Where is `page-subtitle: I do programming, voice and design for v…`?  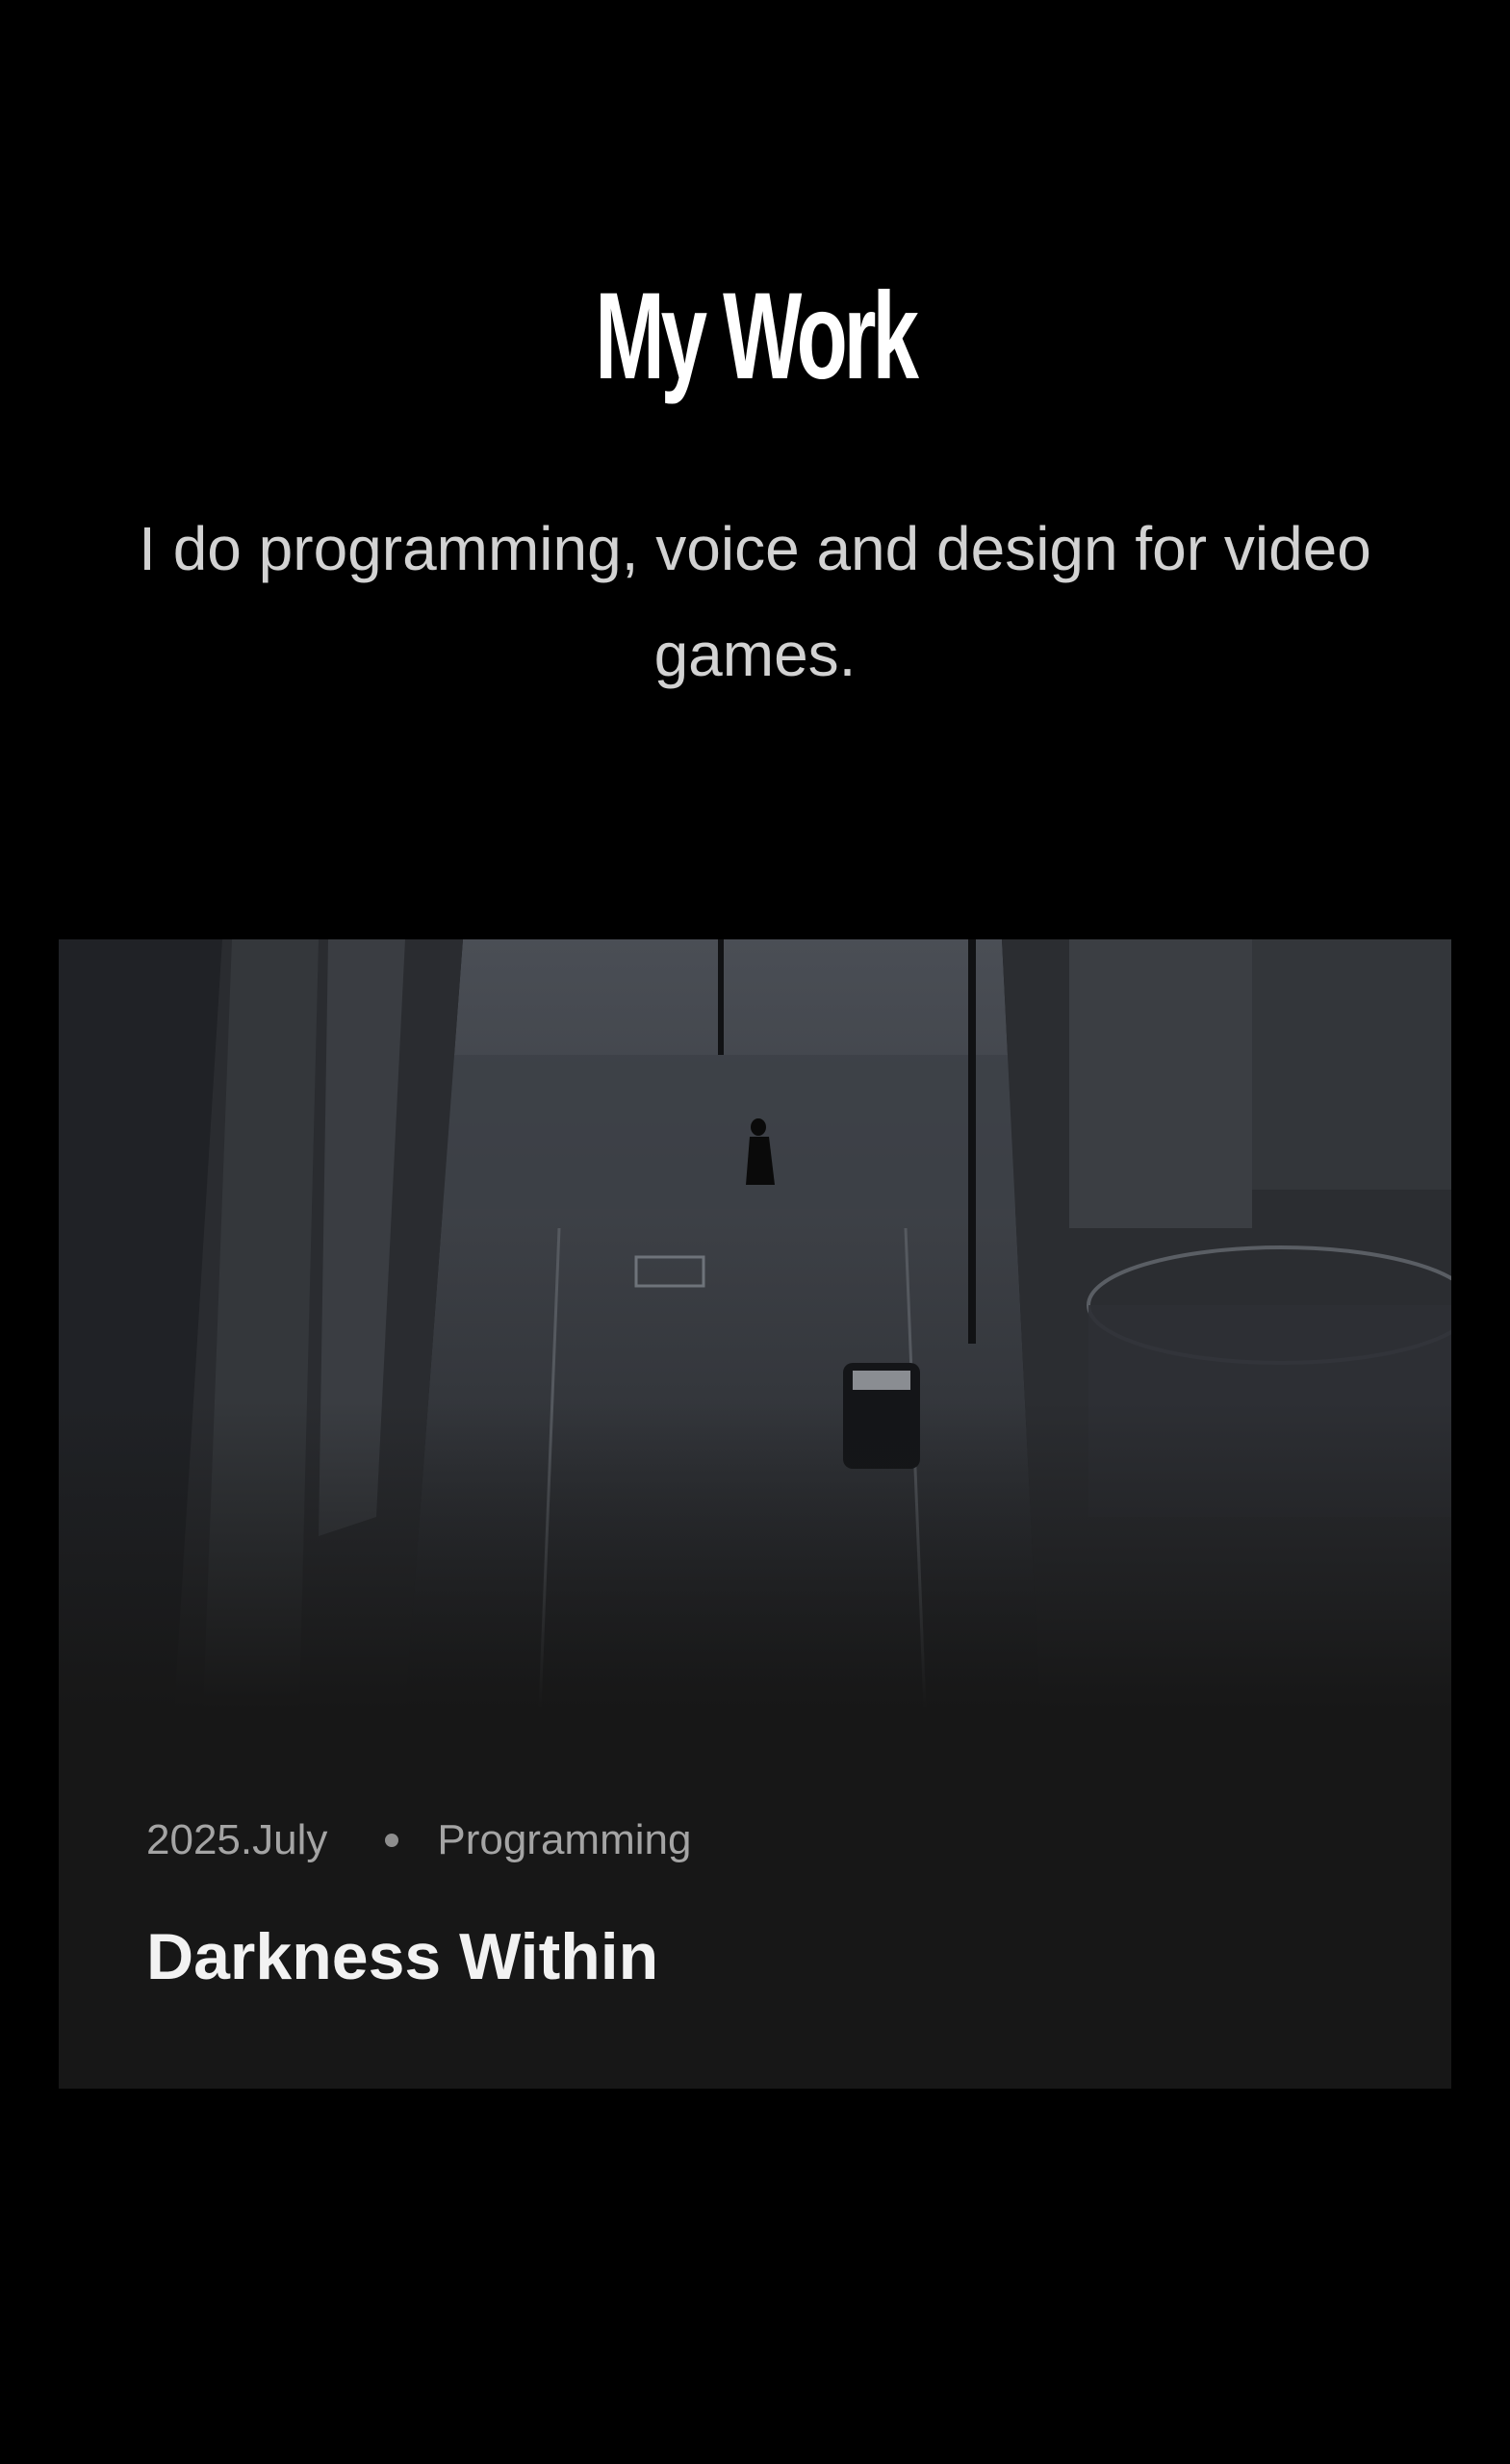 page-subtitle: I do programming, voice and design for v… is located at coordinates (755, 601).